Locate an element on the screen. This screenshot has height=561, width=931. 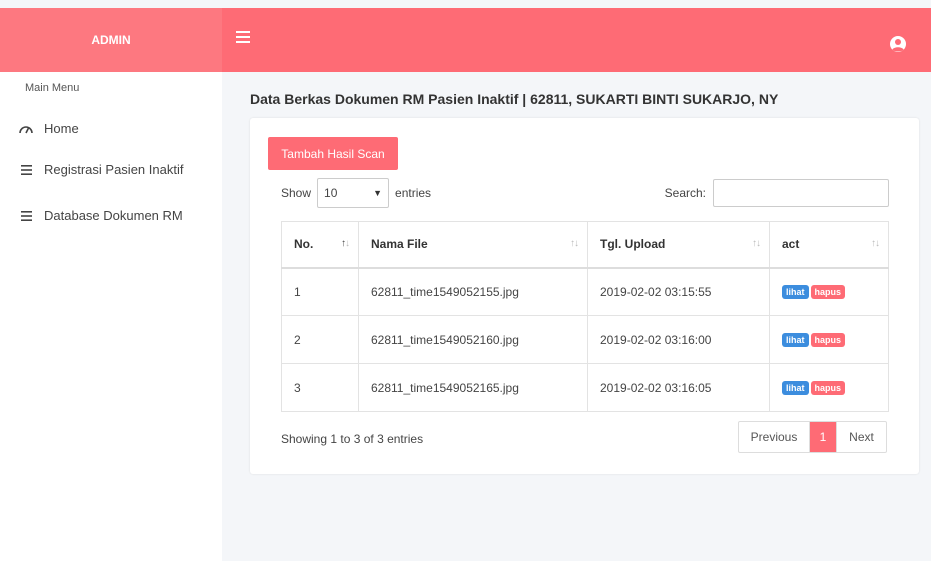
cell-no: 3 is located at coordinates (320, 387).